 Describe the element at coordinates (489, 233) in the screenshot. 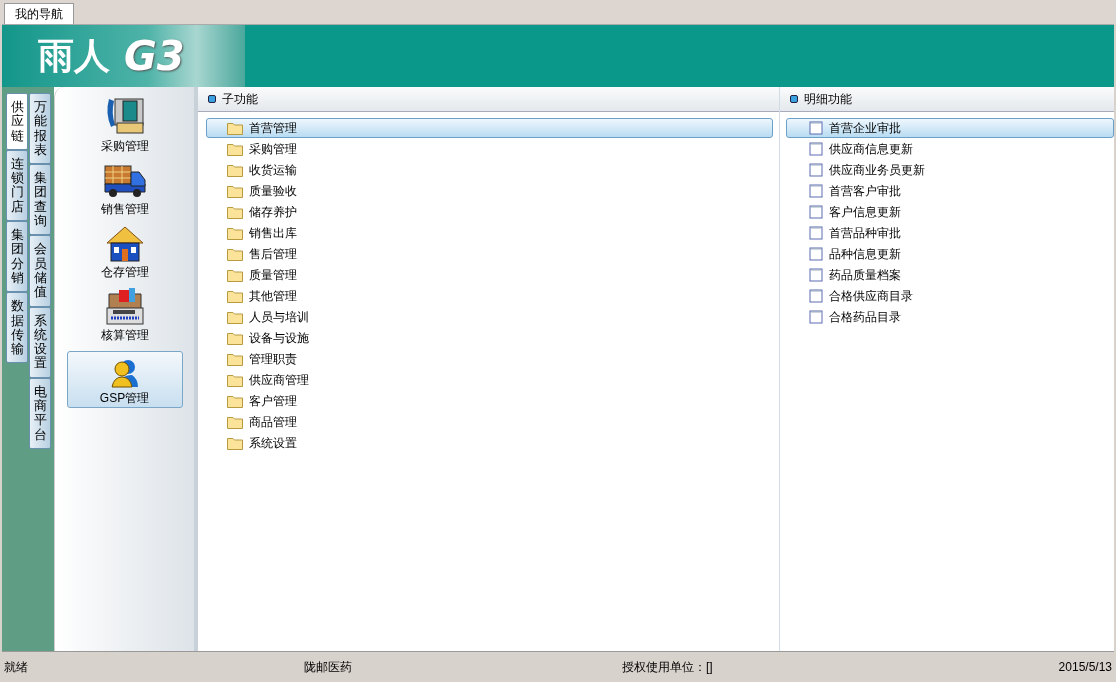

I see `list-item: 销售出库` at that location.